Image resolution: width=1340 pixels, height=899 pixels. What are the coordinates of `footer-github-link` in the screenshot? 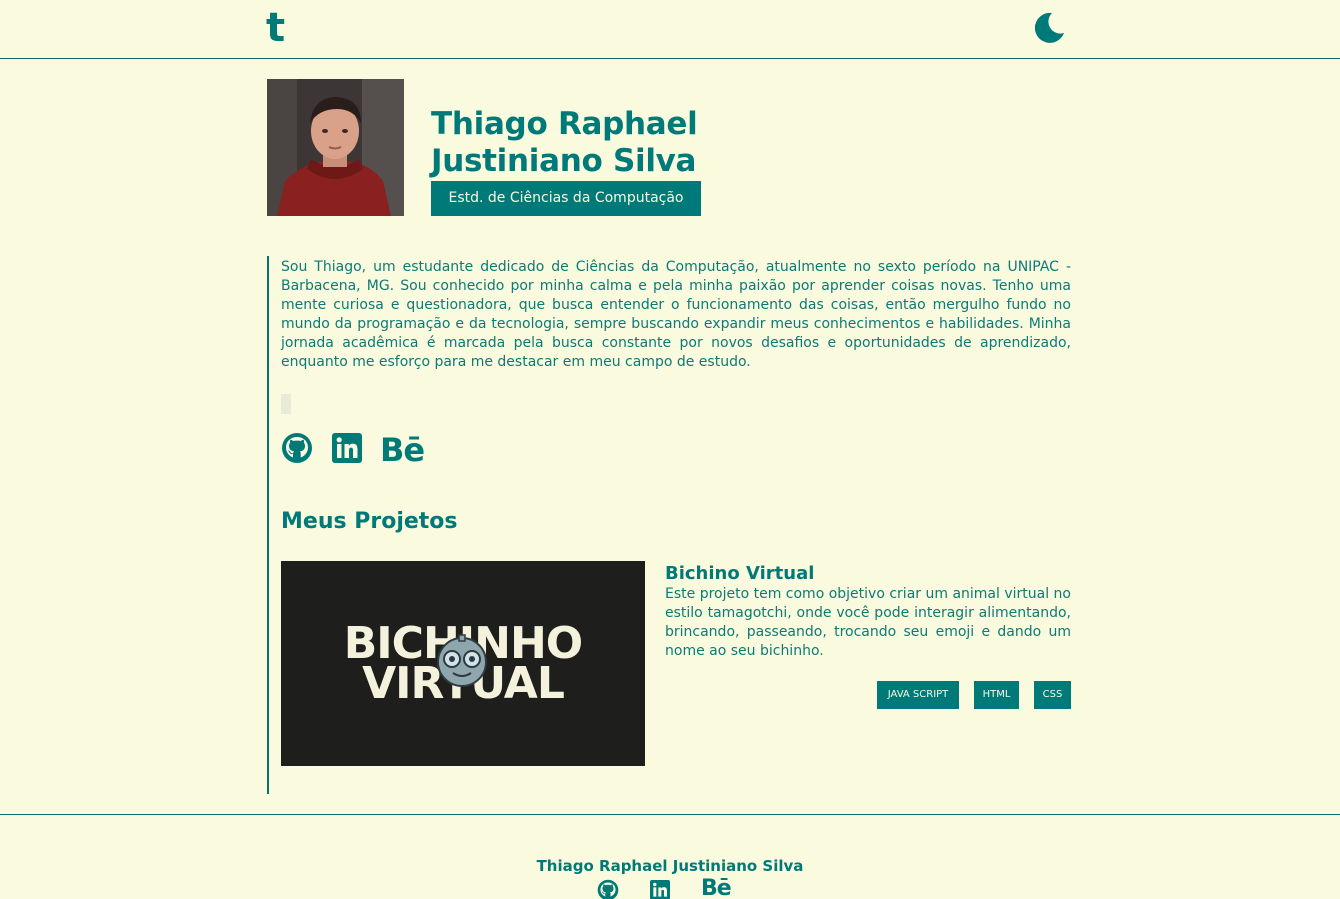 It's located at (608, 889).